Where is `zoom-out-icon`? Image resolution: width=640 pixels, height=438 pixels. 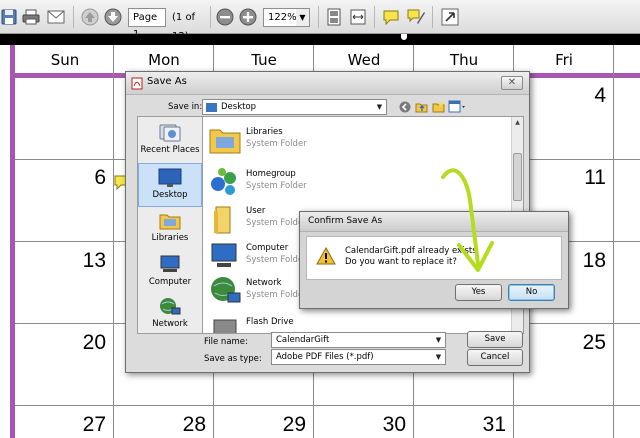 zoom-out-icon is located at coordinates (225, 17).